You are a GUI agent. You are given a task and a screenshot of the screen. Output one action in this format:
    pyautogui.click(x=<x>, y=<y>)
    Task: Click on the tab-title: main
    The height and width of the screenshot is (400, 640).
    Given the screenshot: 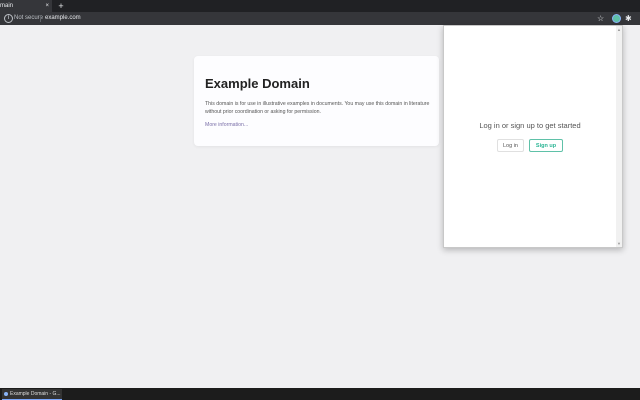 What is the action you would take?
    pyautogui.click(x=7, y=6)
    